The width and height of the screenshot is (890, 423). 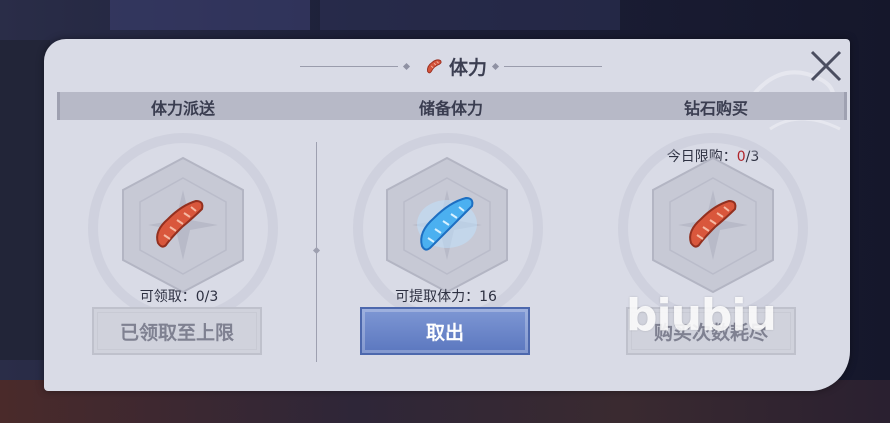 I want to click on close-icon, so click(x=826, y=66).